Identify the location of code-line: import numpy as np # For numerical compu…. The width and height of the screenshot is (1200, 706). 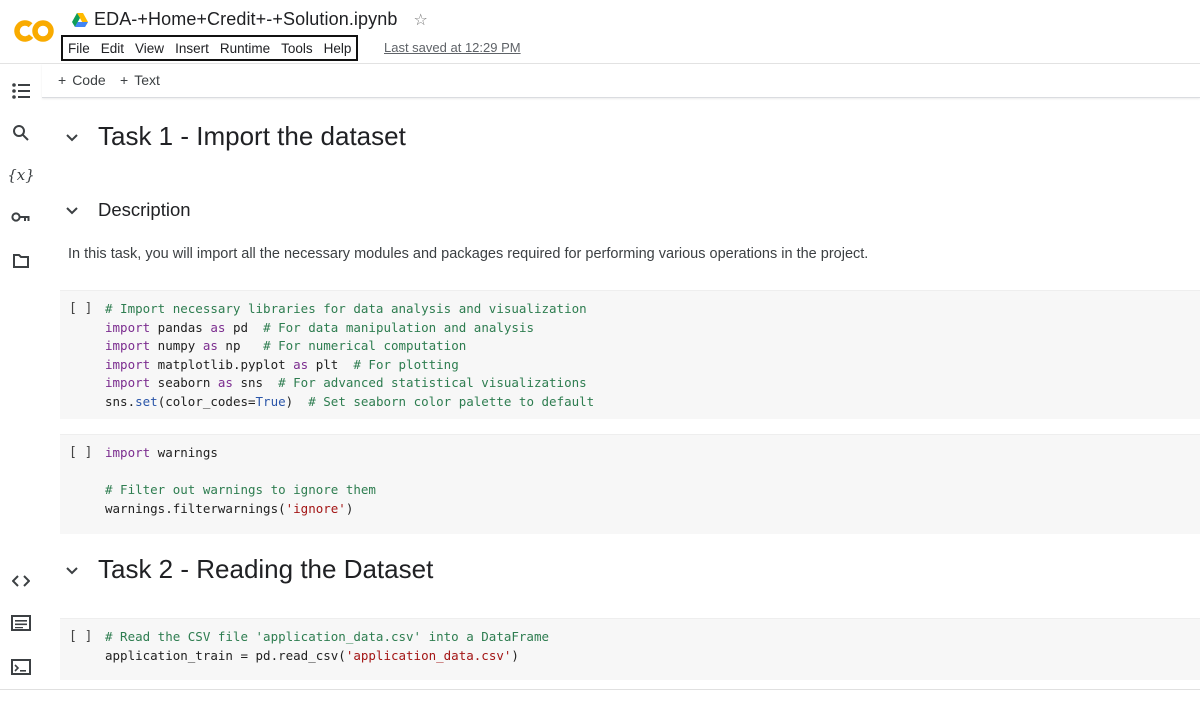
(286, 346).